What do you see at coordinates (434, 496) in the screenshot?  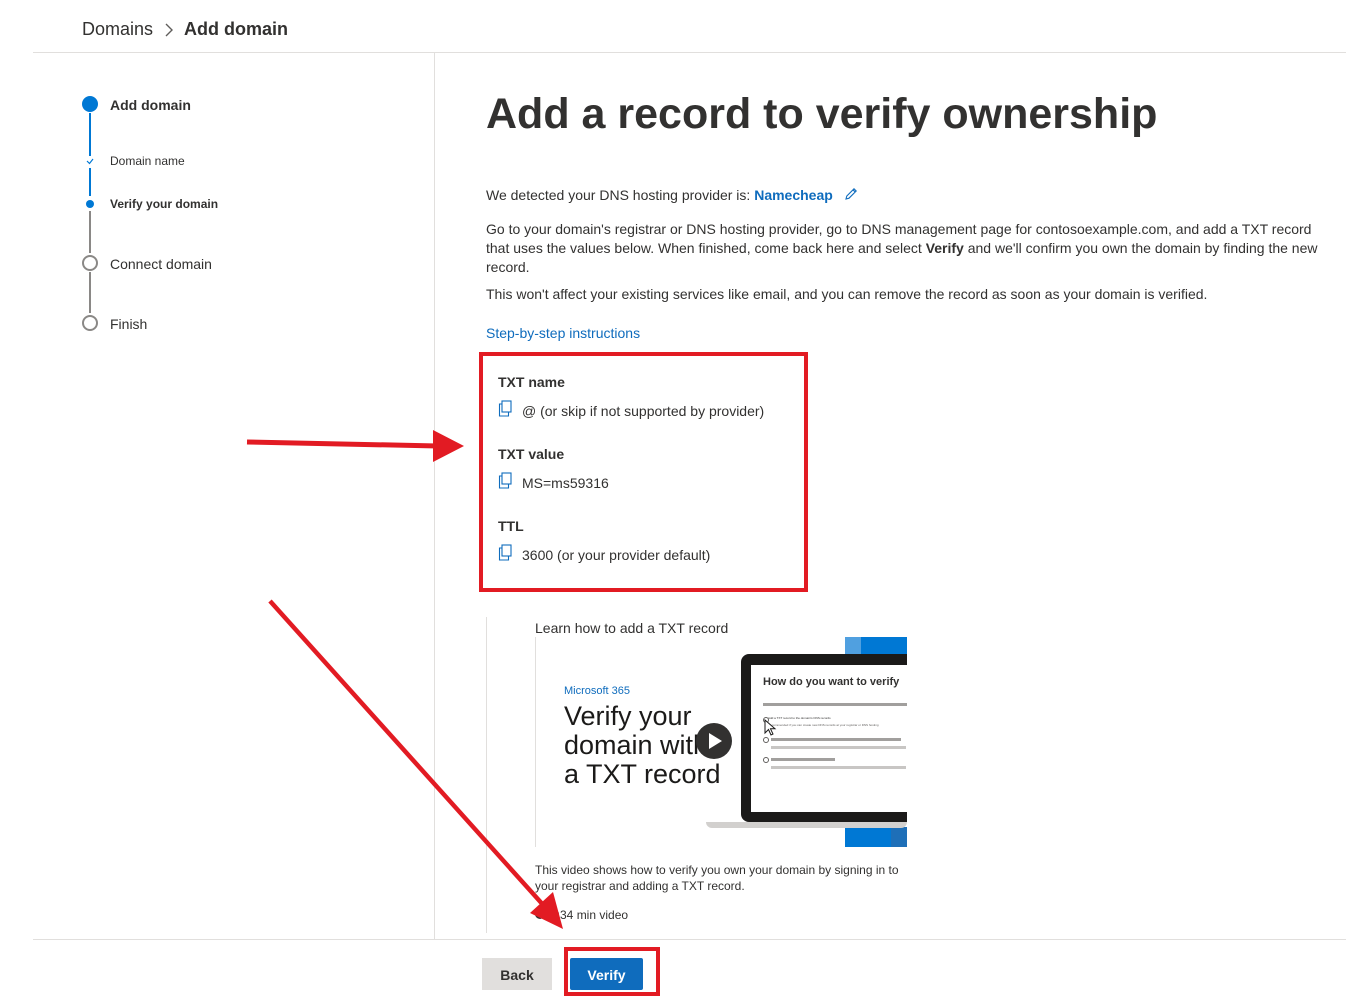 I see `sidebar-divider` at bounding box center [434, 496].